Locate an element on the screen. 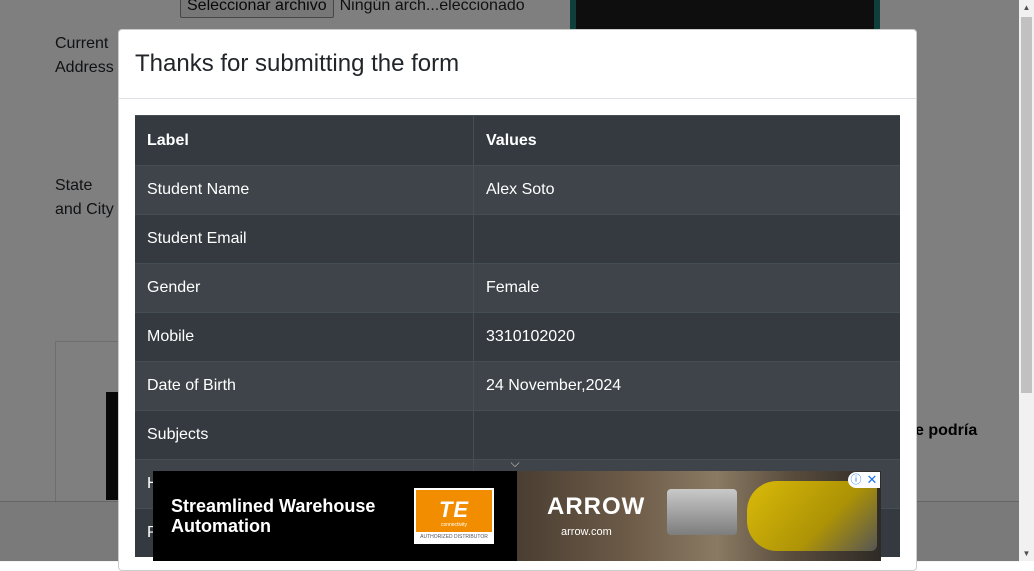 This screenshot has height=571, width=1034. row-label: Student Name is located at coordinates (304, 190).